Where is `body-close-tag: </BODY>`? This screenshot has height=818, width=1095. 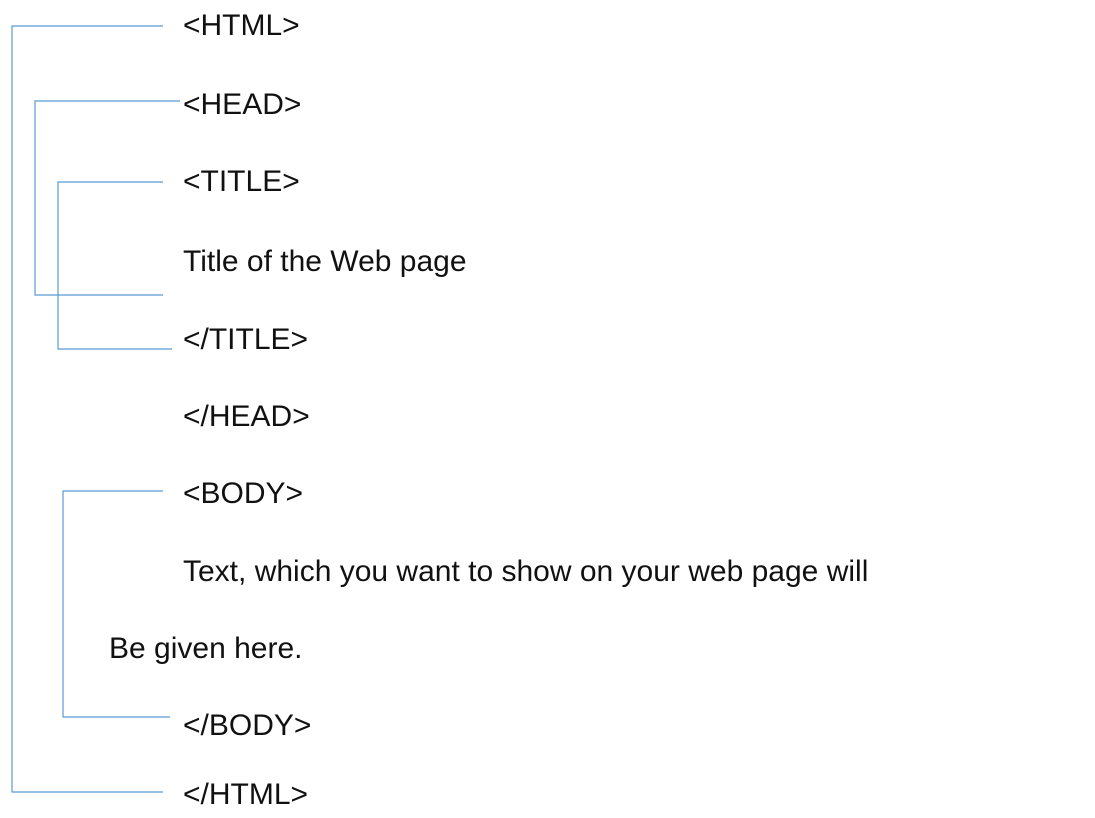
body-close-tag: </BODY> is located at coordinates (247, 725).